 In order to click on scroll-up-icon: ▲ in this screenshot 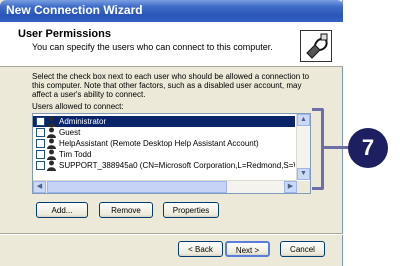, I will do `click(303, 120)`.